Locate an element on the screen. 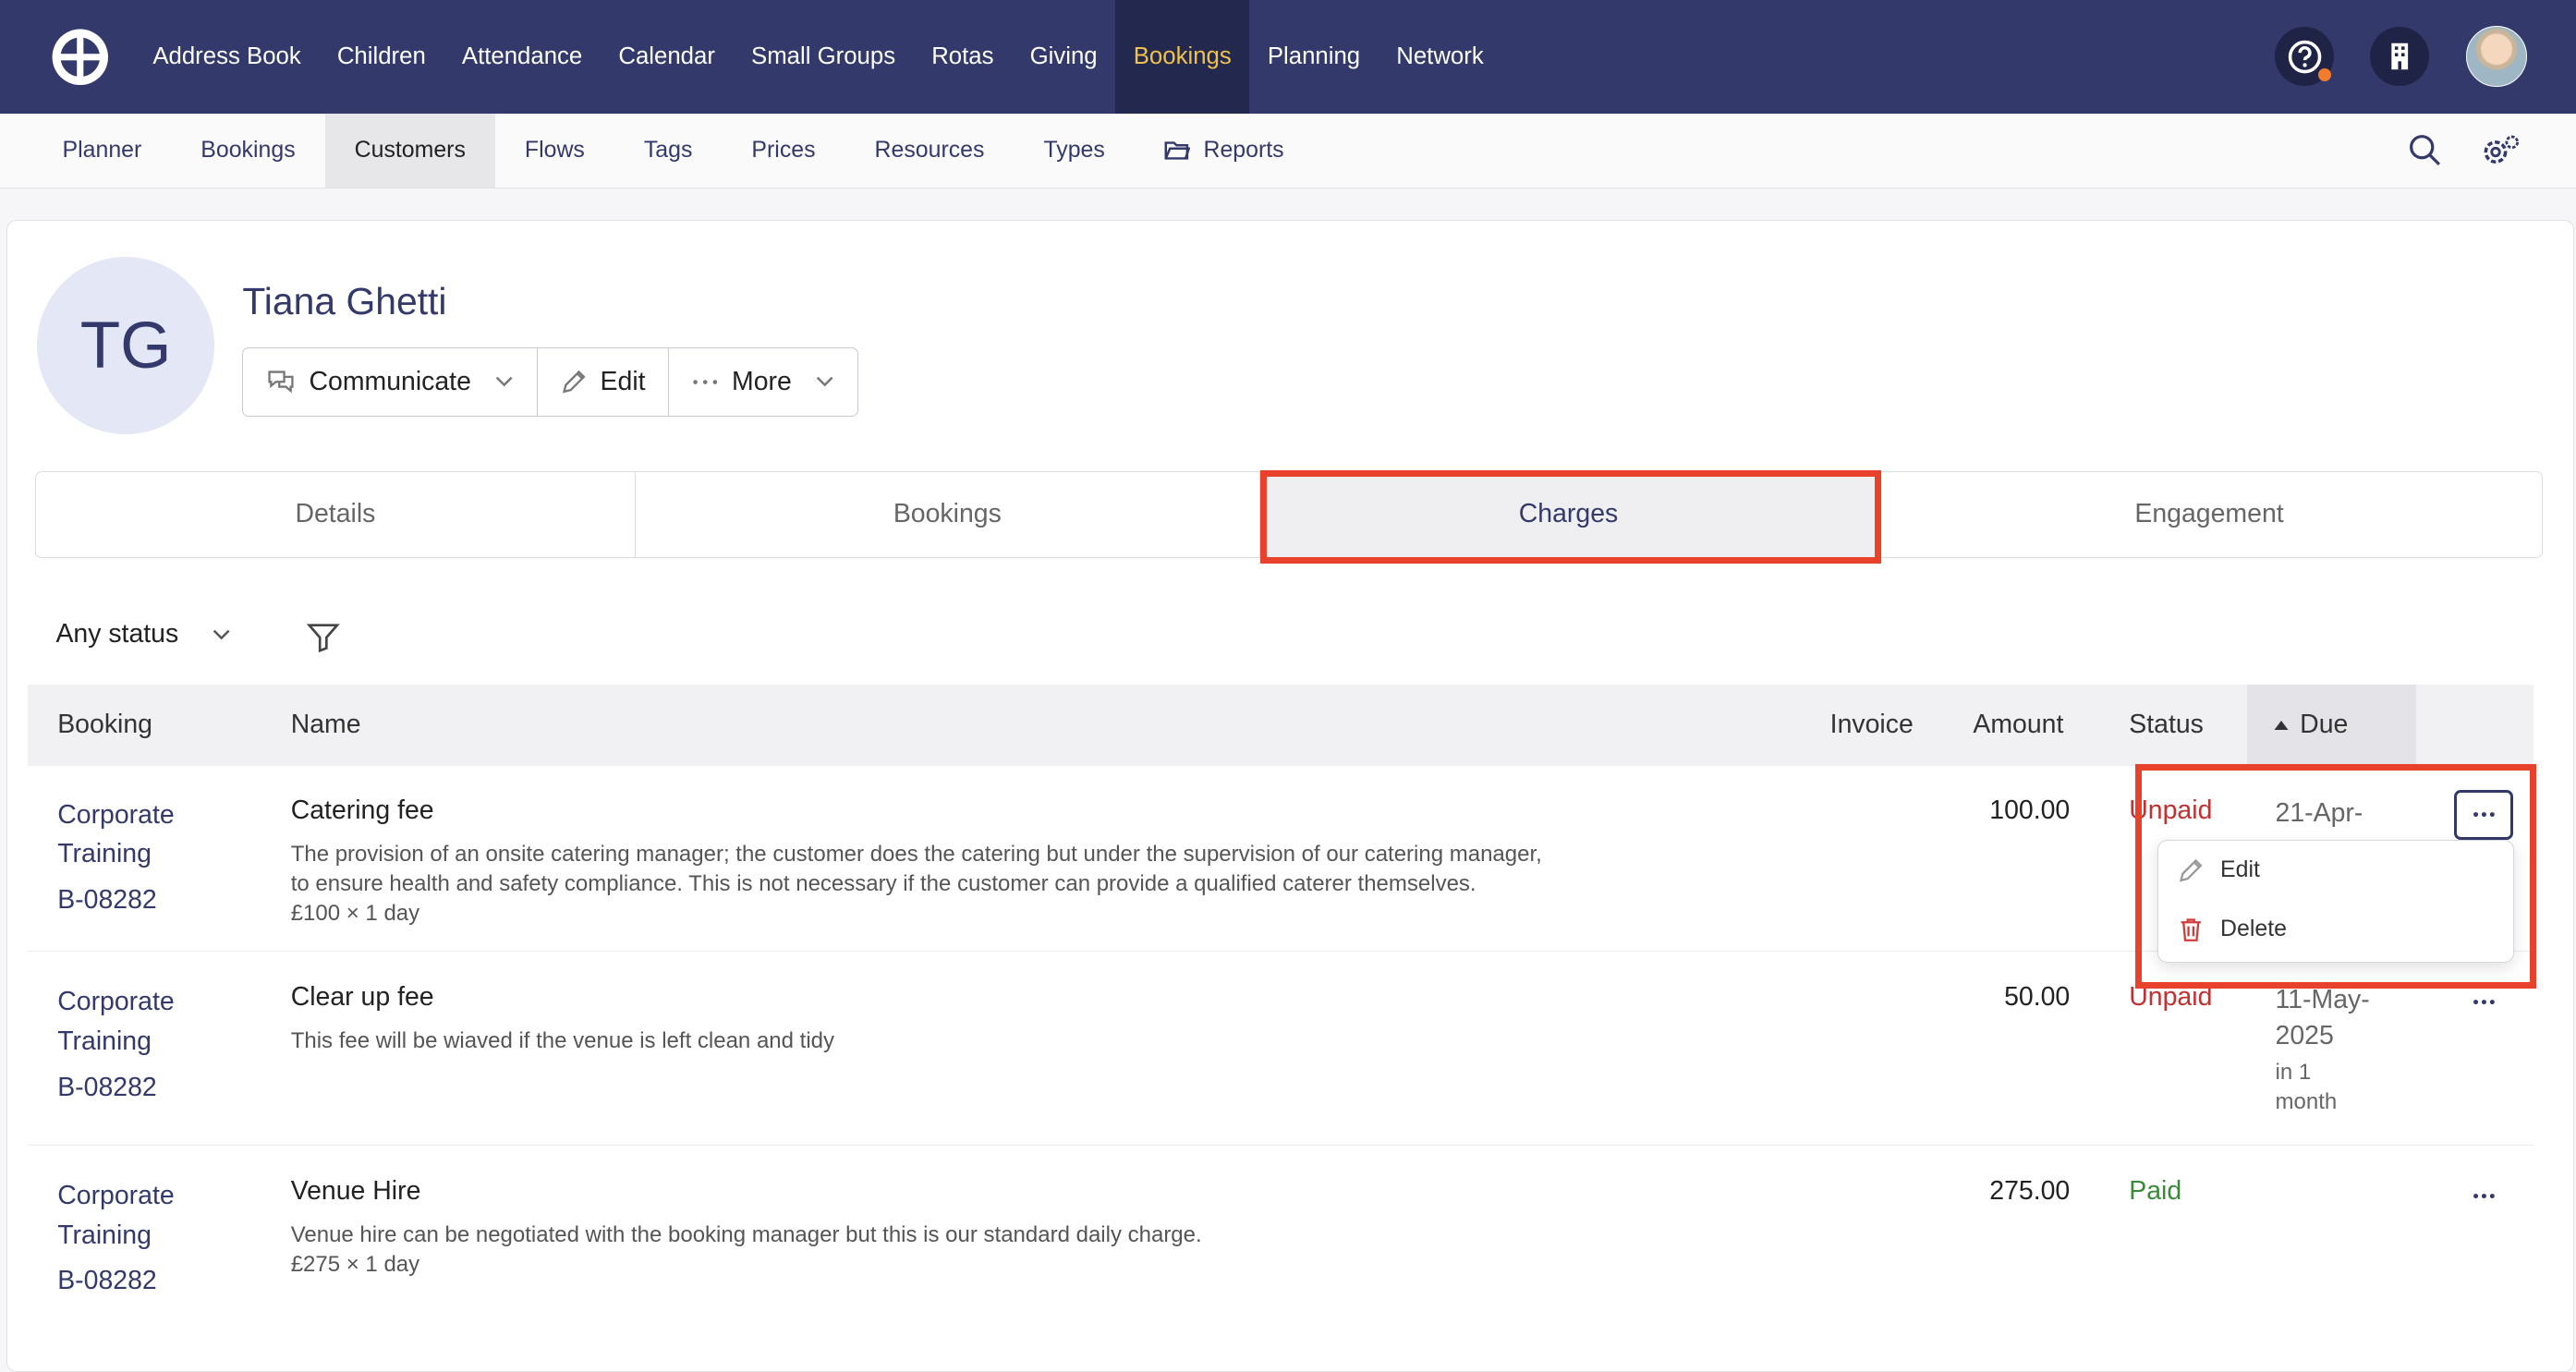  nav-planning: Planning is located at coordinates (1313, 57).